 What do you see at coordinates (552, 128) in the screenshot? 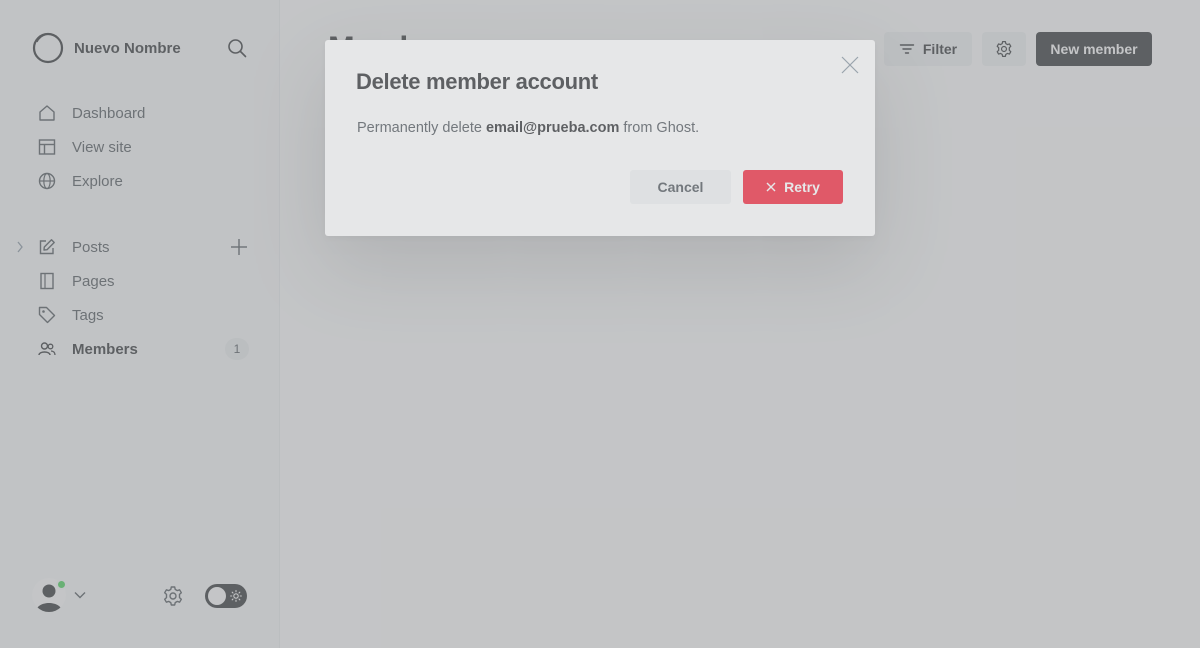
I see `member-email: email@prueba.com` at bounding box center [552, 128].